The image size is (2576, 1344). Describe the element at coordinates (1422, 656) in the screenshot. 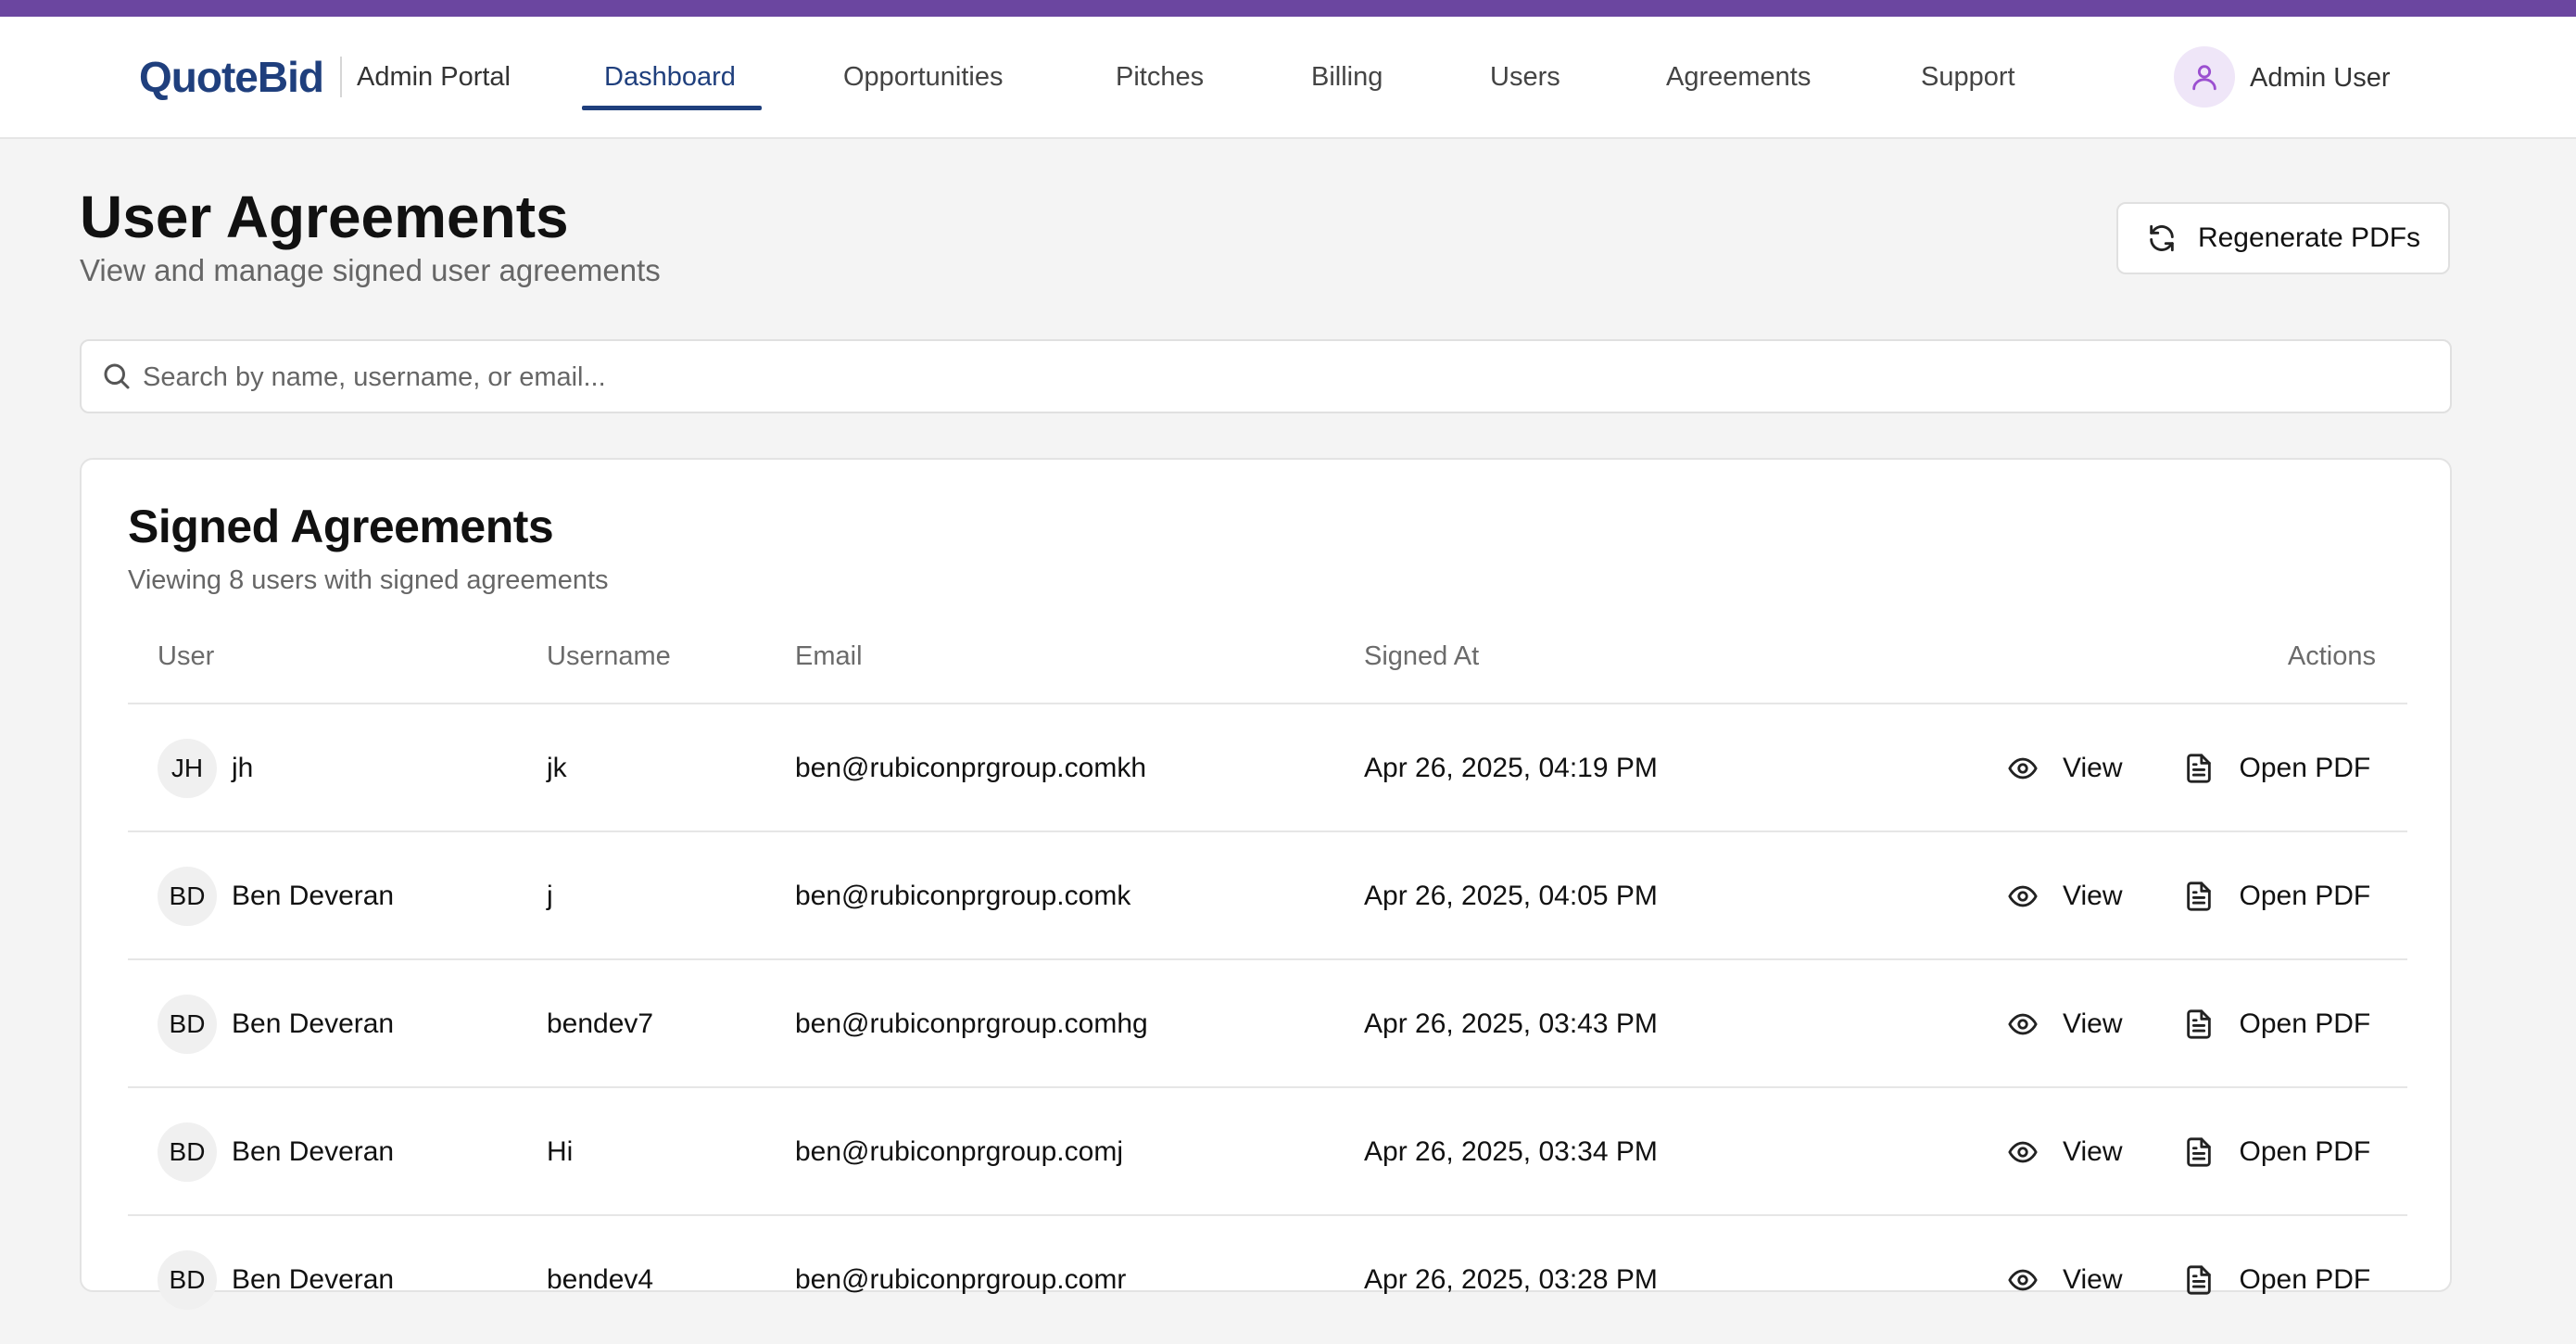

I see `column-header-signed-at: Signed At` at that location.